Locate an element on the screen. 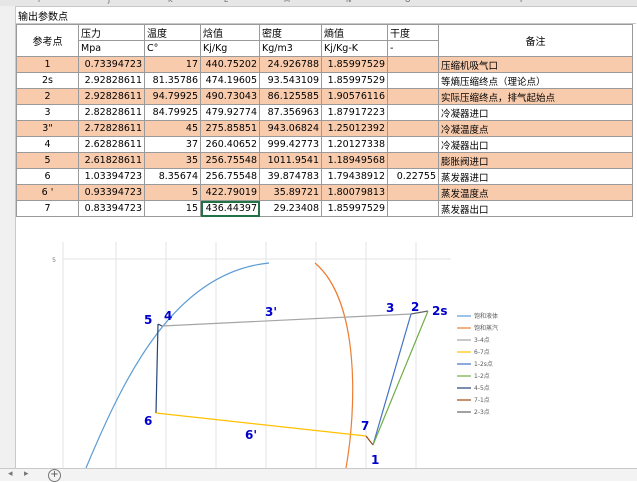 The width and height of the screenshot is (637, 482). cell-enthalpy: 260.40652 is located at coordinates (230, 144).